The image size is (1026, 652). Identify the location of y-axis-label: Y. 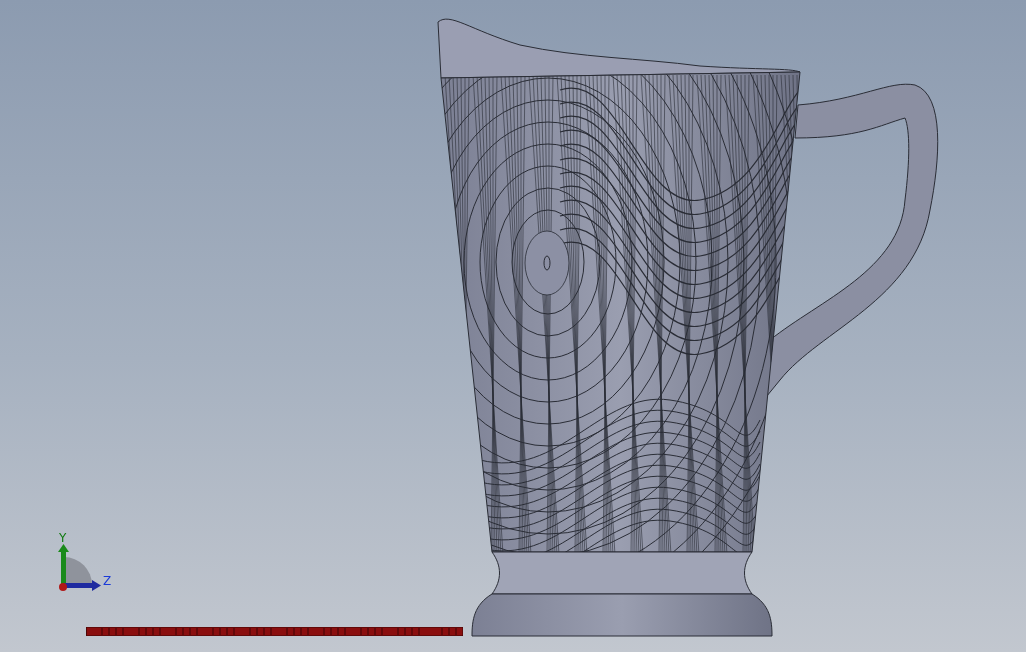
(63, 538).